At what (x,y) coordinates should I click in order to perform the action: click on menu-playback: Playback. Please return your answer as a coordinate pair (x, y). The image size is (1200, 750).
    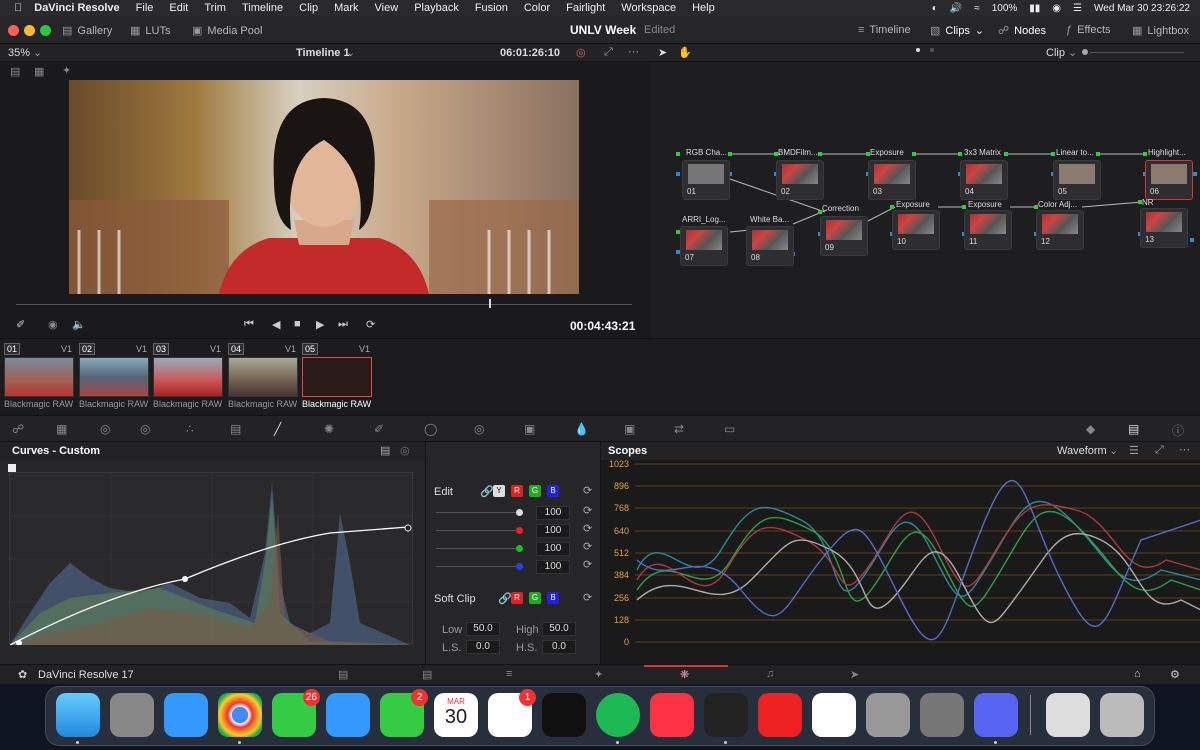
    Looking at the image, I should click on (436, 8).